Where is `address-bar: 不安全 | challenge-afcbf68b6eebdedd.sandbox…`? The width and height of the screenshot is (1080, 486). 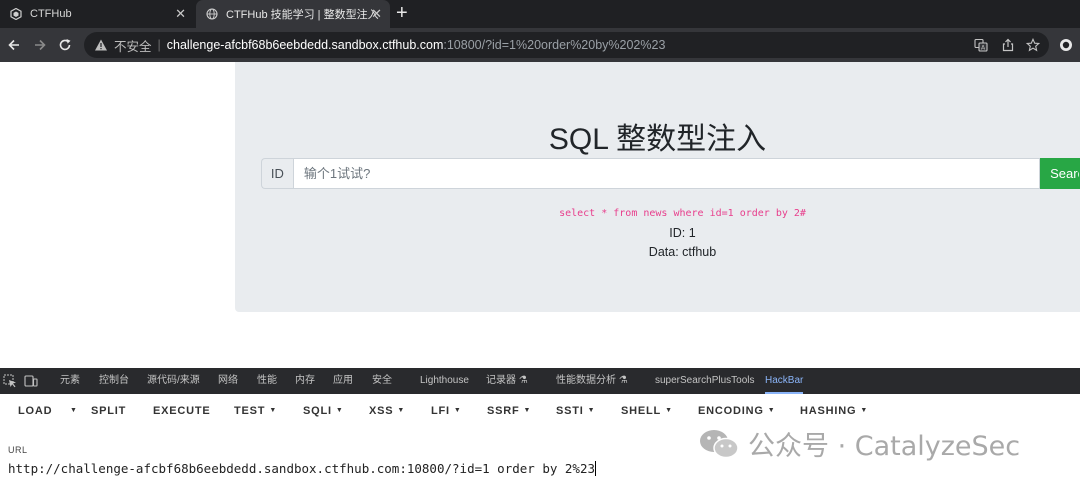
address-bar: 不安全 | challenge-afcbf68b6eebdedd.sandbox… is located at coordinates (566, 45).